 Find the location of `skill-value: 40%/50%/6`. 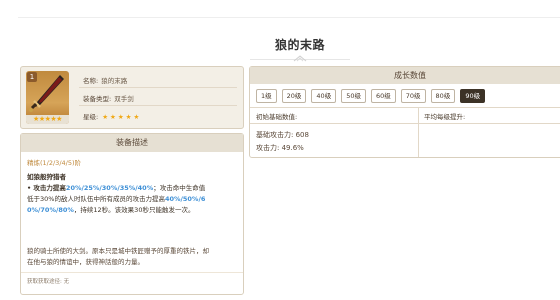

skill-value: 40%/50%/6 is located at coordinates (185, 199).